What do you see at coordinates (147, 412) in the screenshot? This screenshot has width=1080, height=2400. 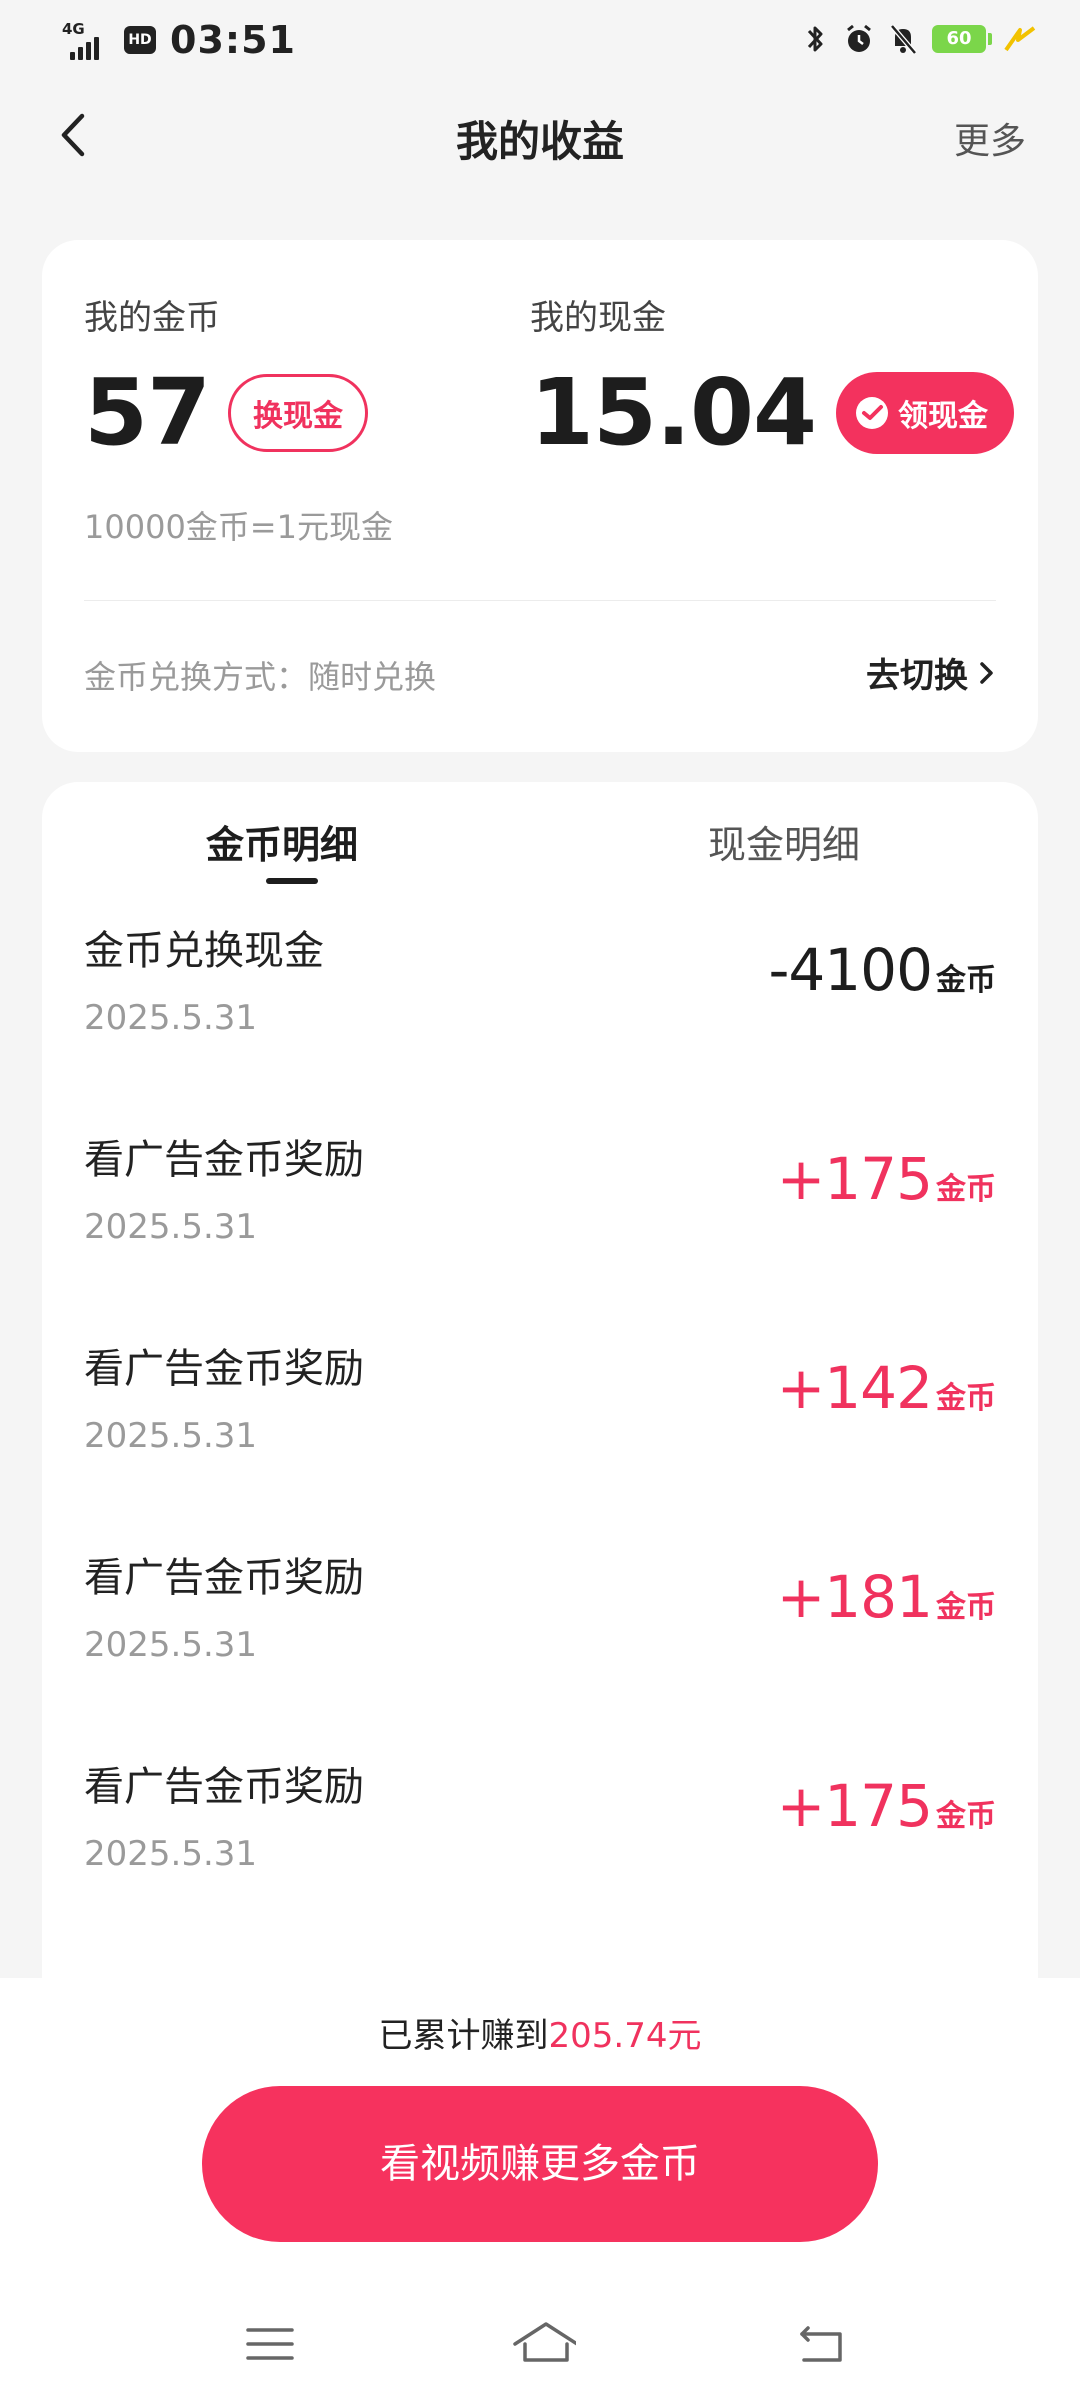 I see `coins-value: 57` at bounding box center [147, 412].